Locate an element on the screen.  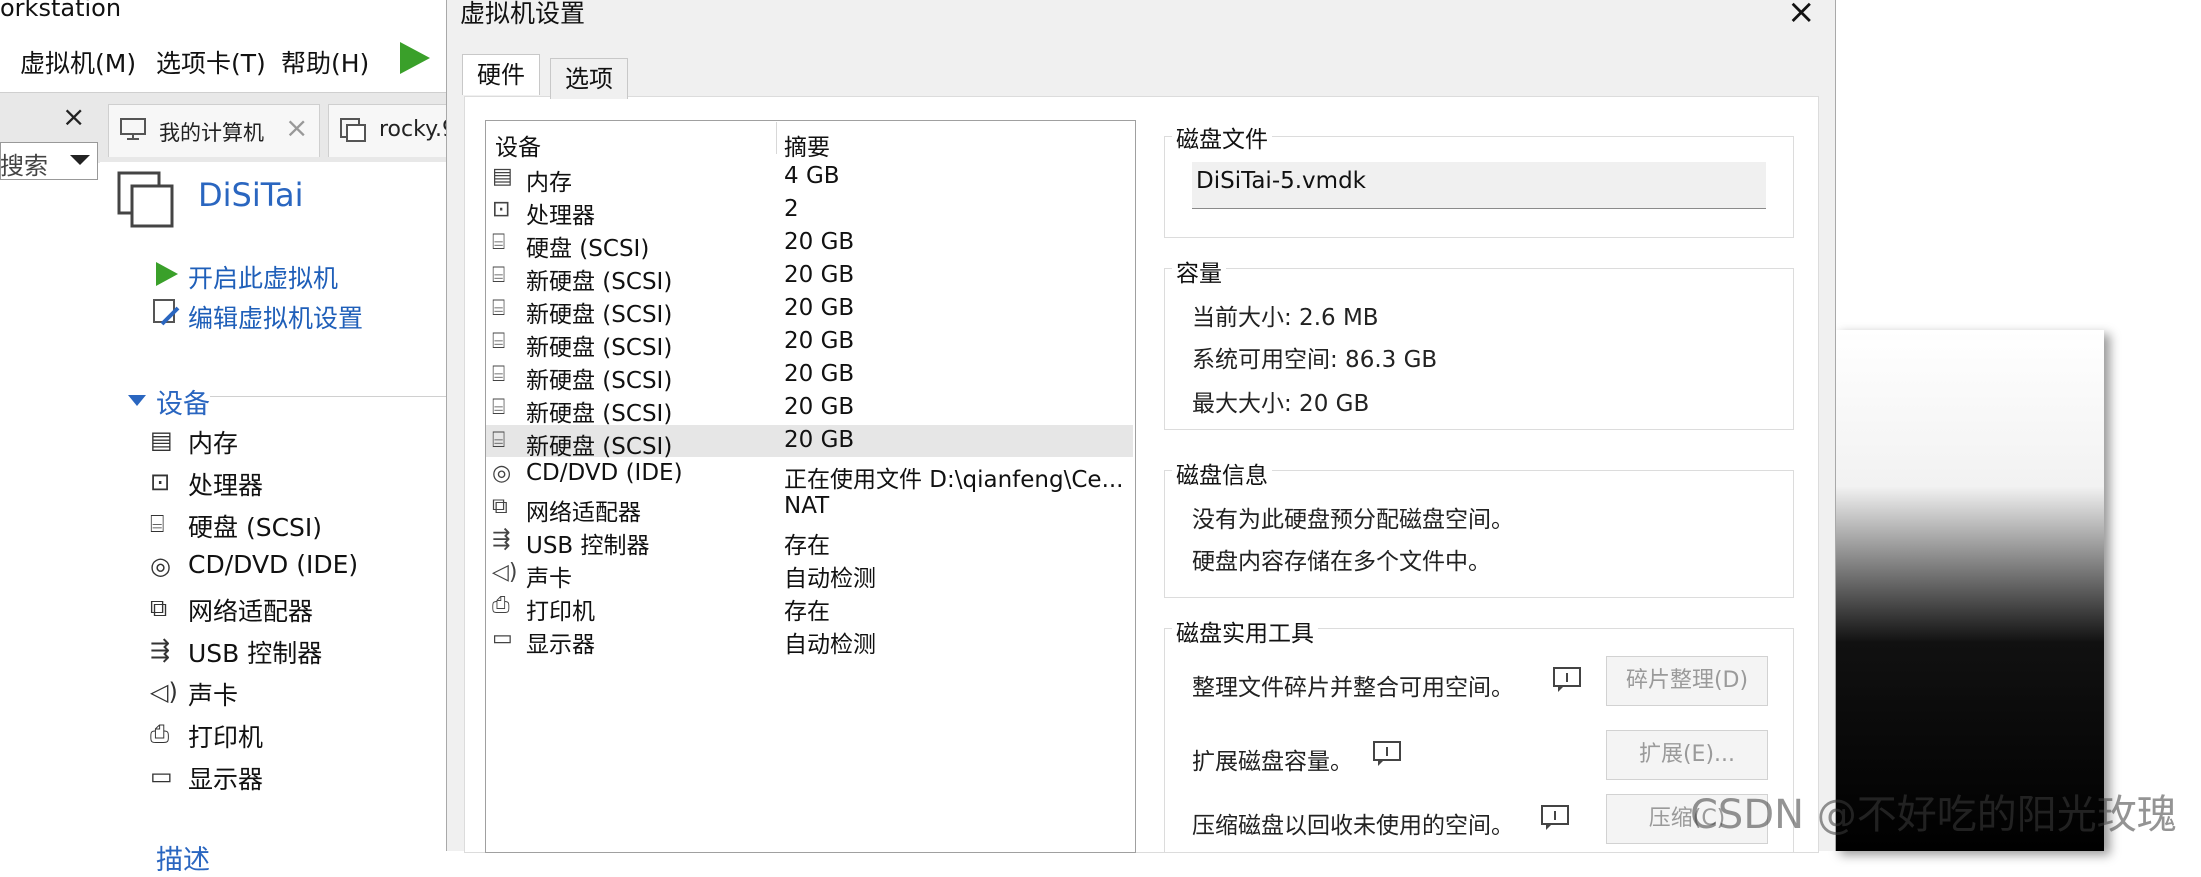
close-icon: × is located at coordinates (1801, 16).